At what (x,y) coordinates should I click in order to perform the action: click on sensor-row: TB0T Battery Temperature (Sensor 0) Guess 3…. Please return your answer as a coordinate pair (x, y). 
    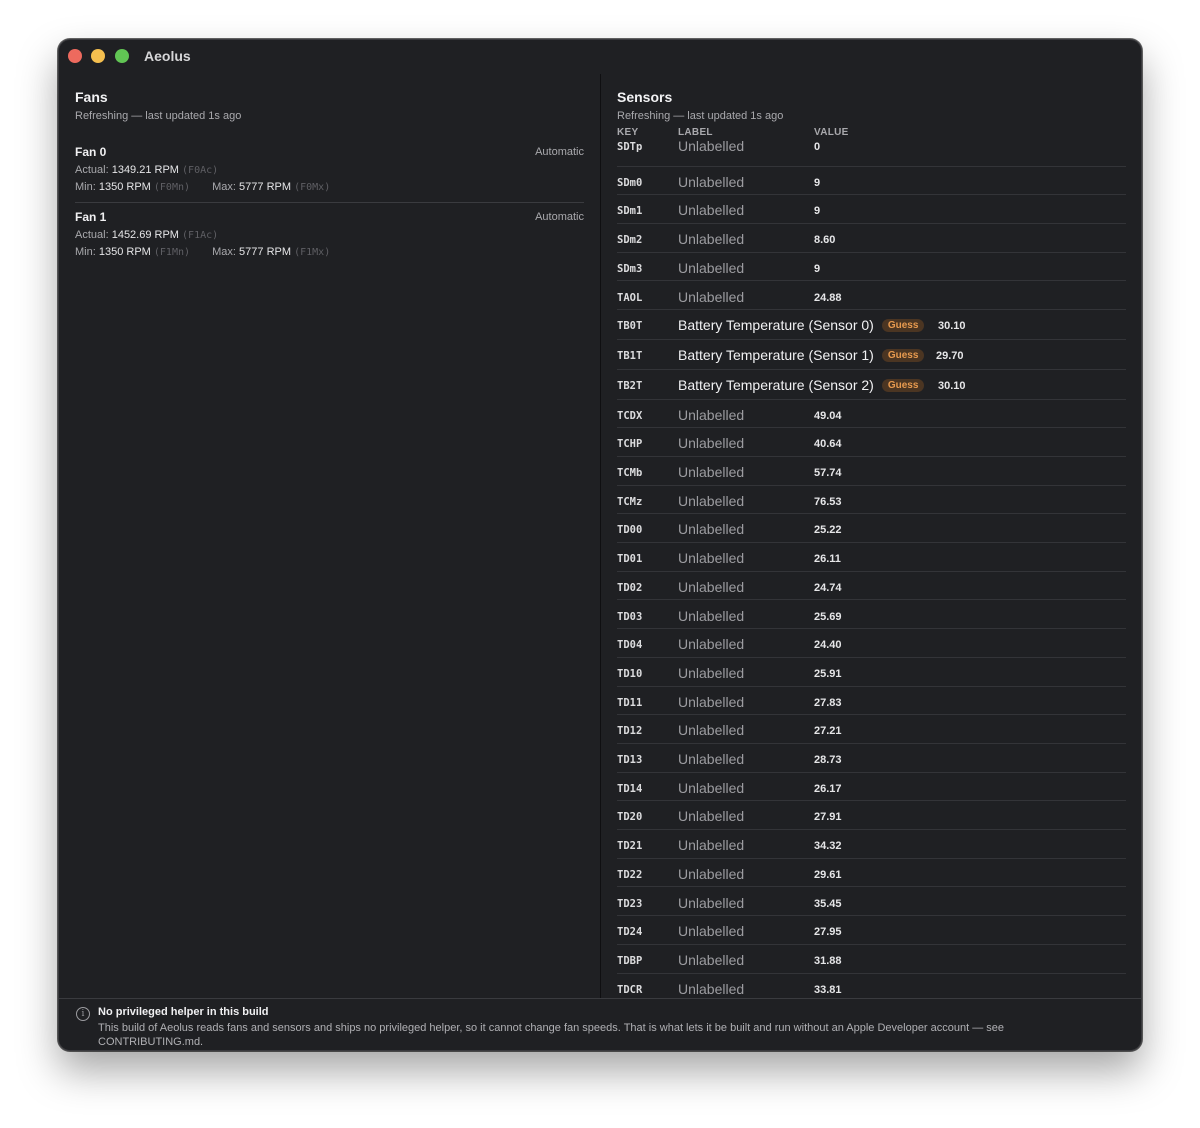
    Looking at the image, I should click on (871, 325).